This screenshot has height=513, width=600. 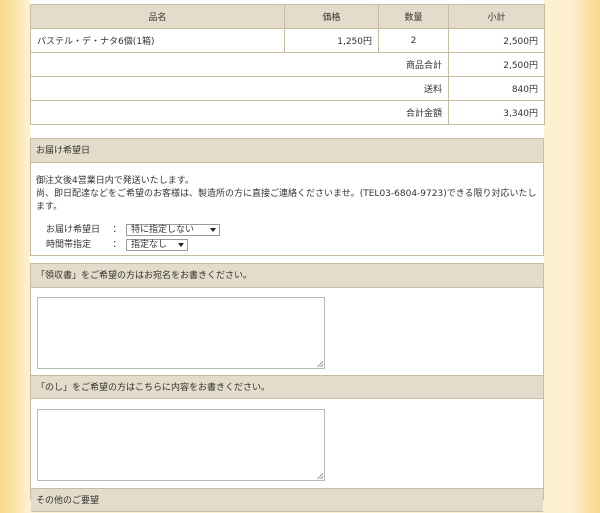 I want to click on col-header-subtotal: 小計, so click(x=496, y=16).